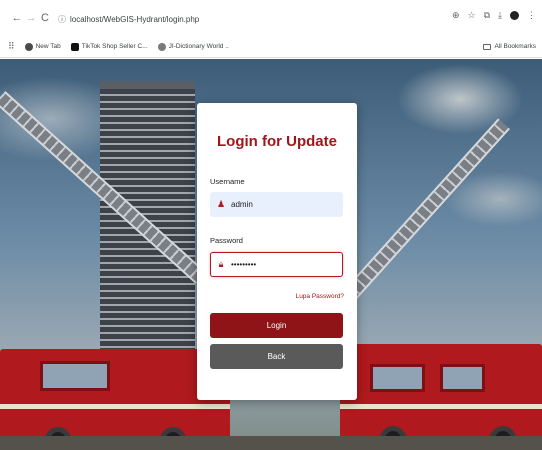  I want to click on address-bar: ⓘ localhost/WebGIS-Hydrant/login.php, so click(258, 19).